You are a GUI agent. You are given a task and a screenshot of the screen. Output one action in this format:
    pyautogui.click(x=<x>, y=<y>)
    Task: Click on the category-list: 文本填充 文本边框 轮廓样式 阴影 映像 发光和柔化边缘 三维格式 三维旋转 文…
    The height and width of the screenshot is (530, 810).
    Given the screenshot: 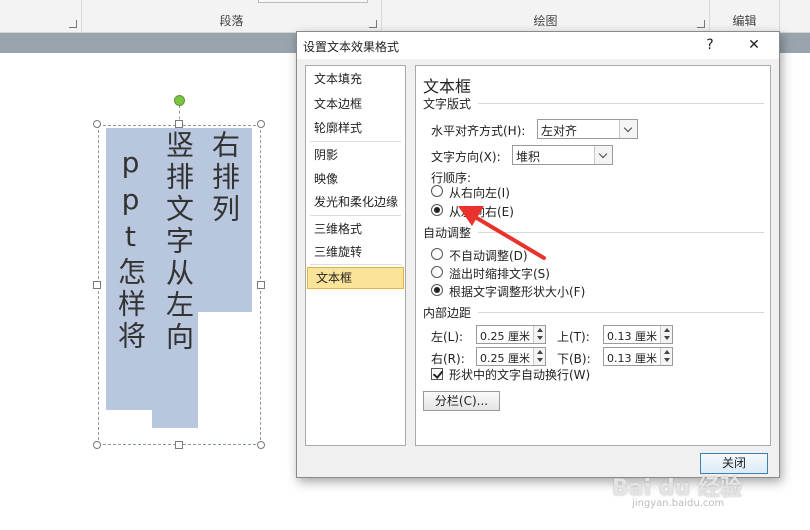 What is the action you would take?
    pyautogui.click(x=355, y=255)
    